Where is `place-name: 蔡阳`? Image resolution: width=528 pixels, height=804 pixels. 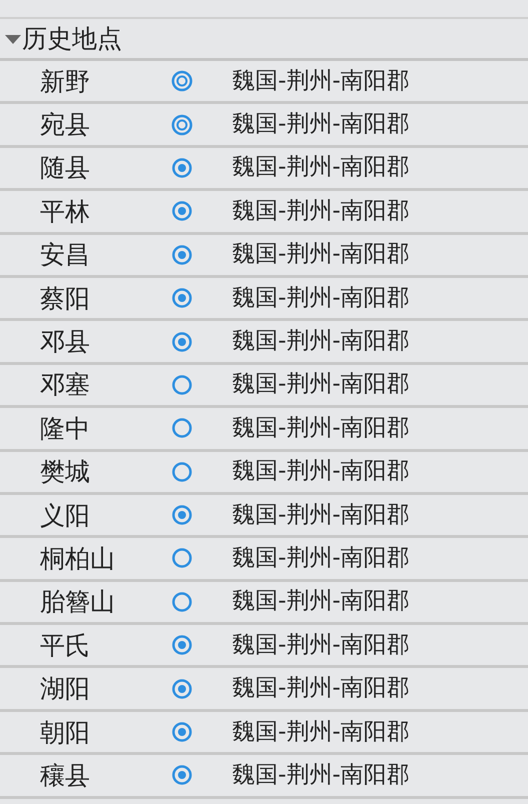
place-name: 蔡阳 is located at coordinates (65, 298).